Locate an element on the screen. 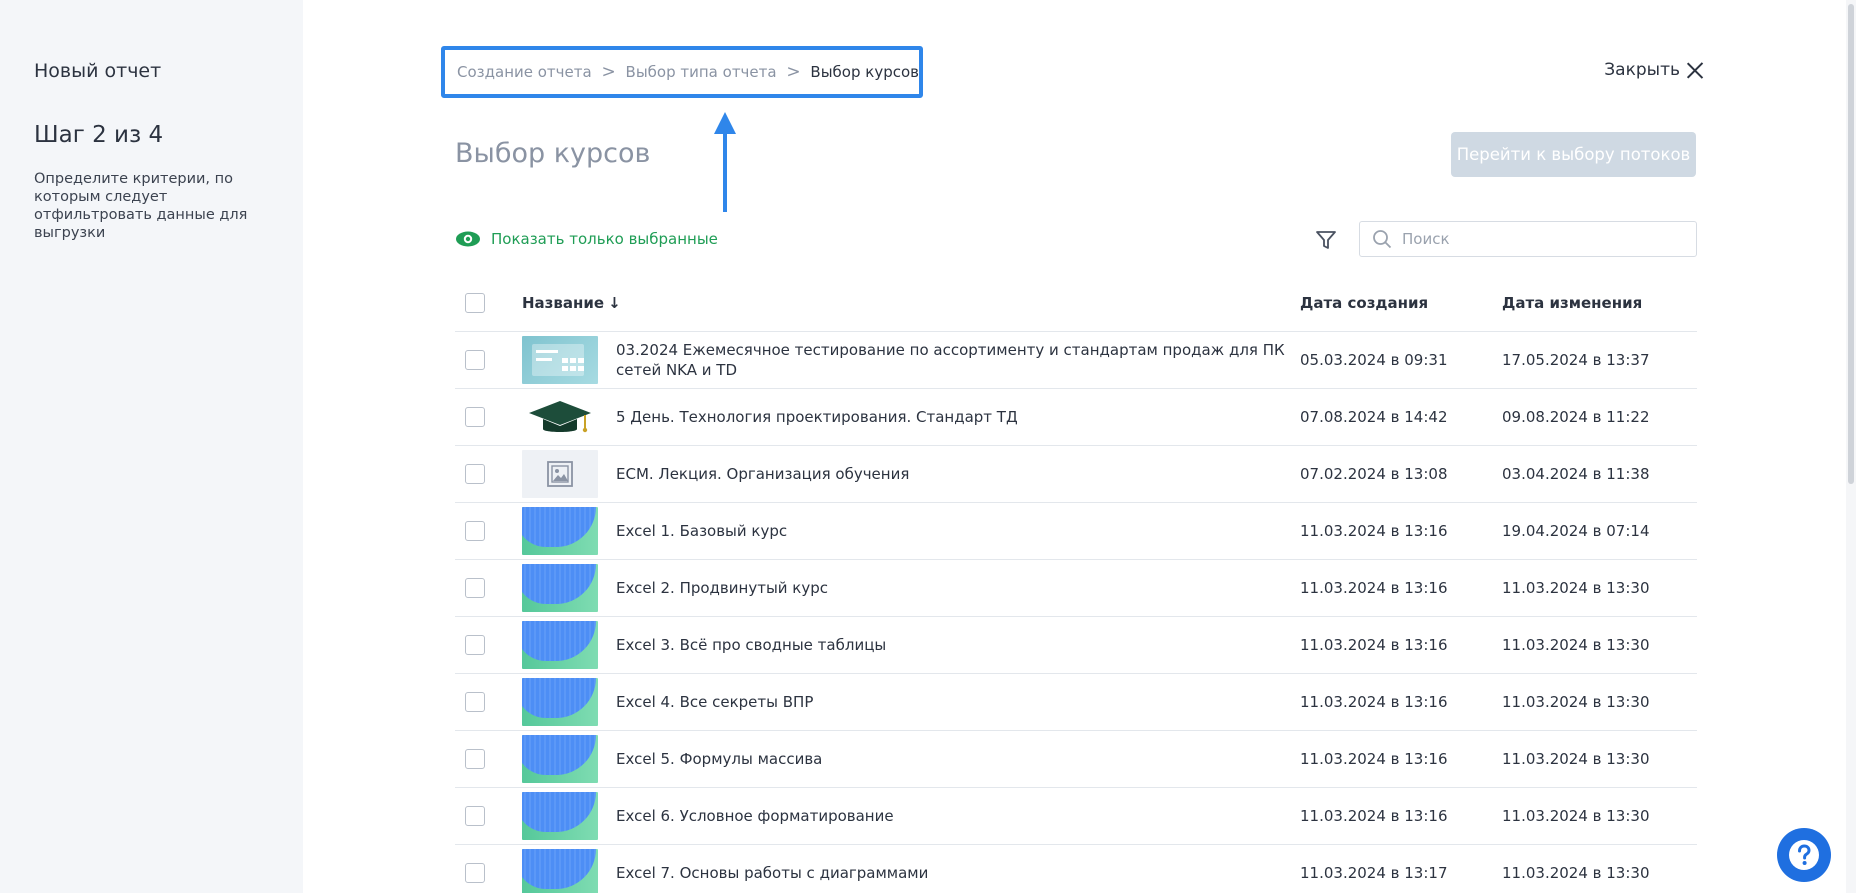 This screenshot has height=893, width=1856. created-date: 05.03.2024 в 09:31 is located at coordinates (1374, 360).